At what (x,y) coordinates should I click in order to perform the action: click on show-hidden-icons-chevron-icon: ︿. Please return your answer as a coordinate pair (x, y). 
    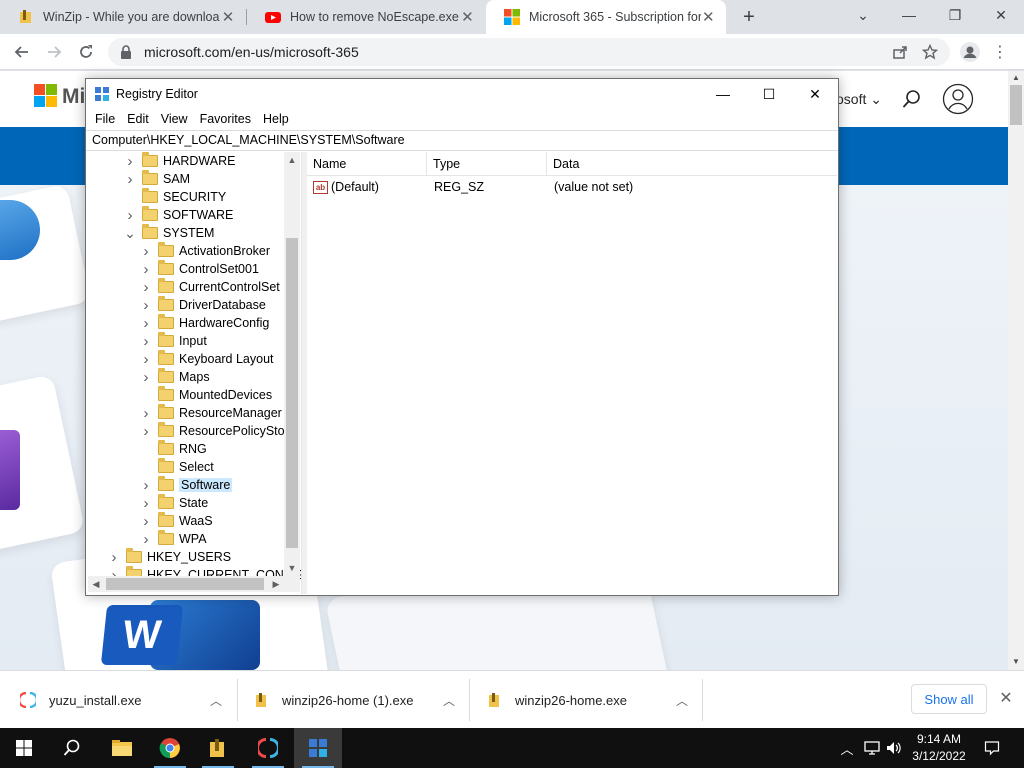
    Looking at the image, I should click on (847, 748).